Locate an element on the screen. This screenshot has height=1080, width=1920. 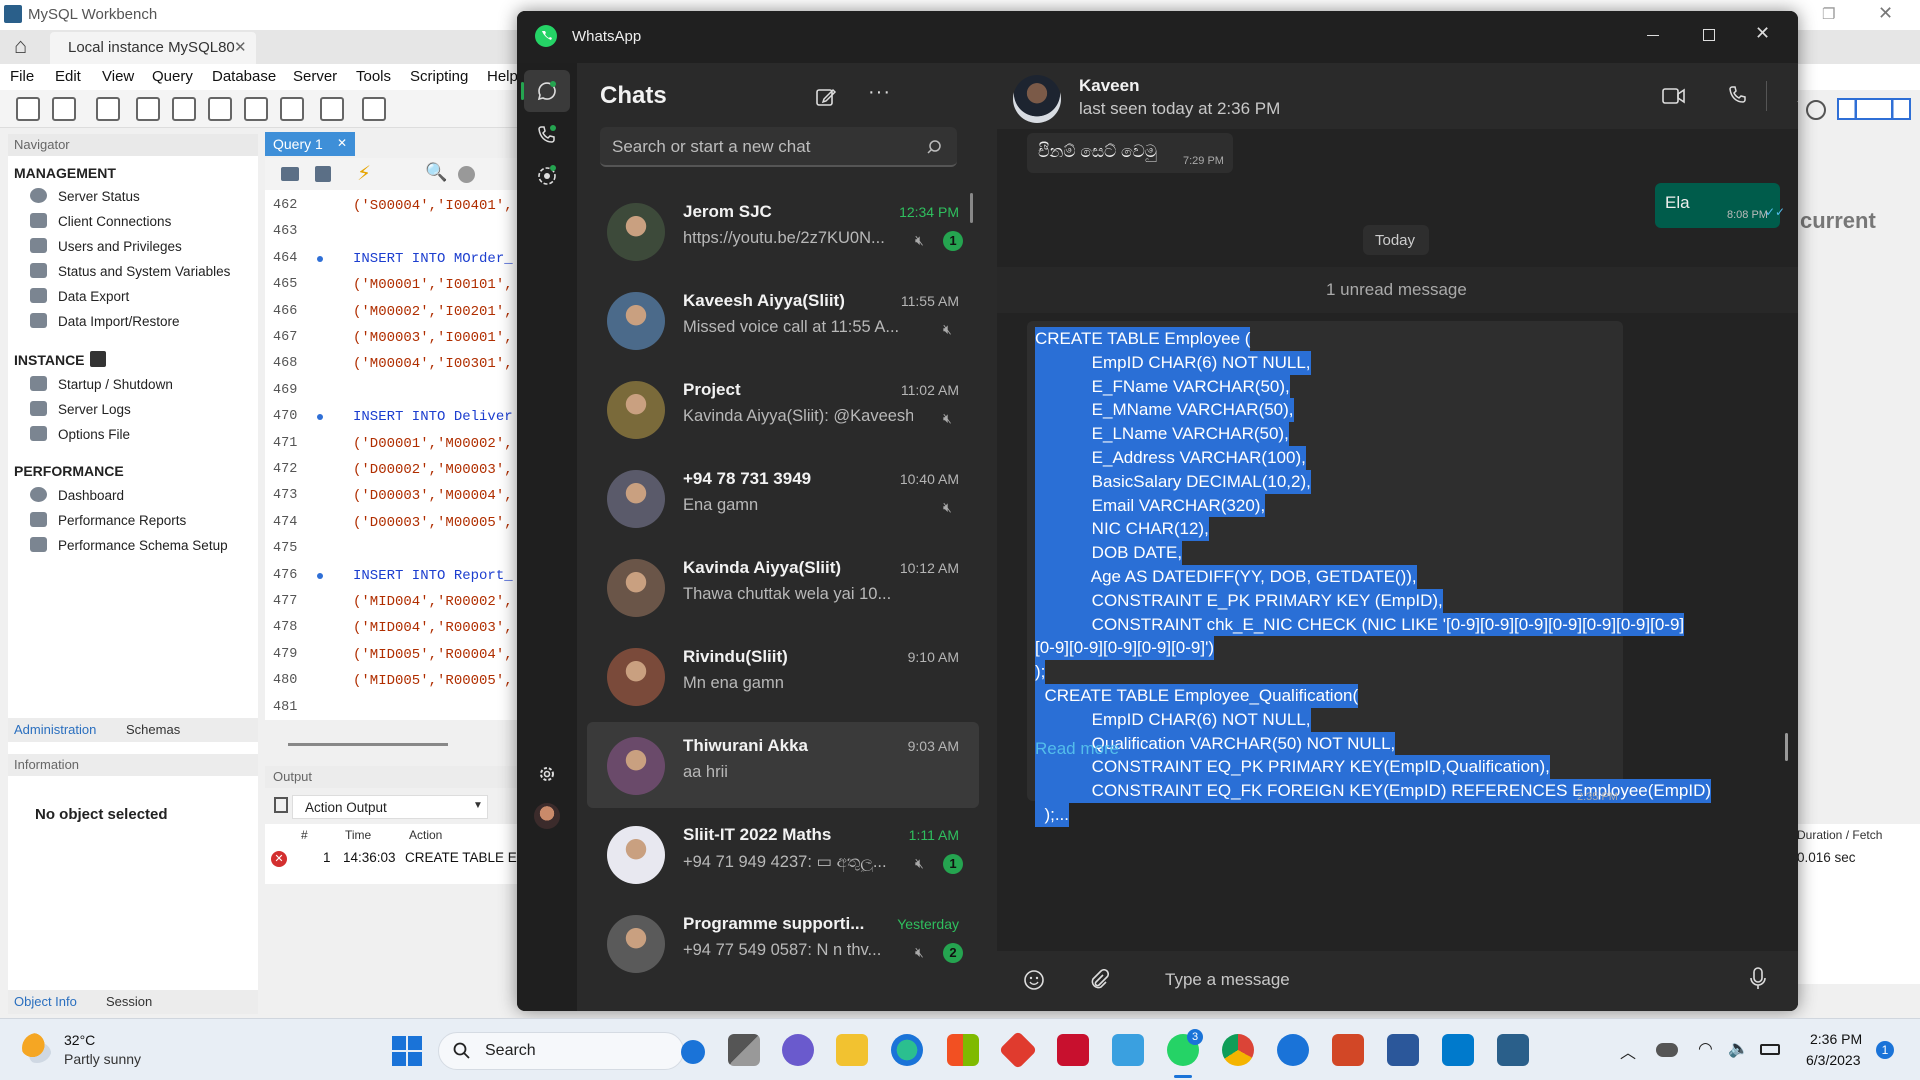
search-table-icon is located at coordinates (332, 109).